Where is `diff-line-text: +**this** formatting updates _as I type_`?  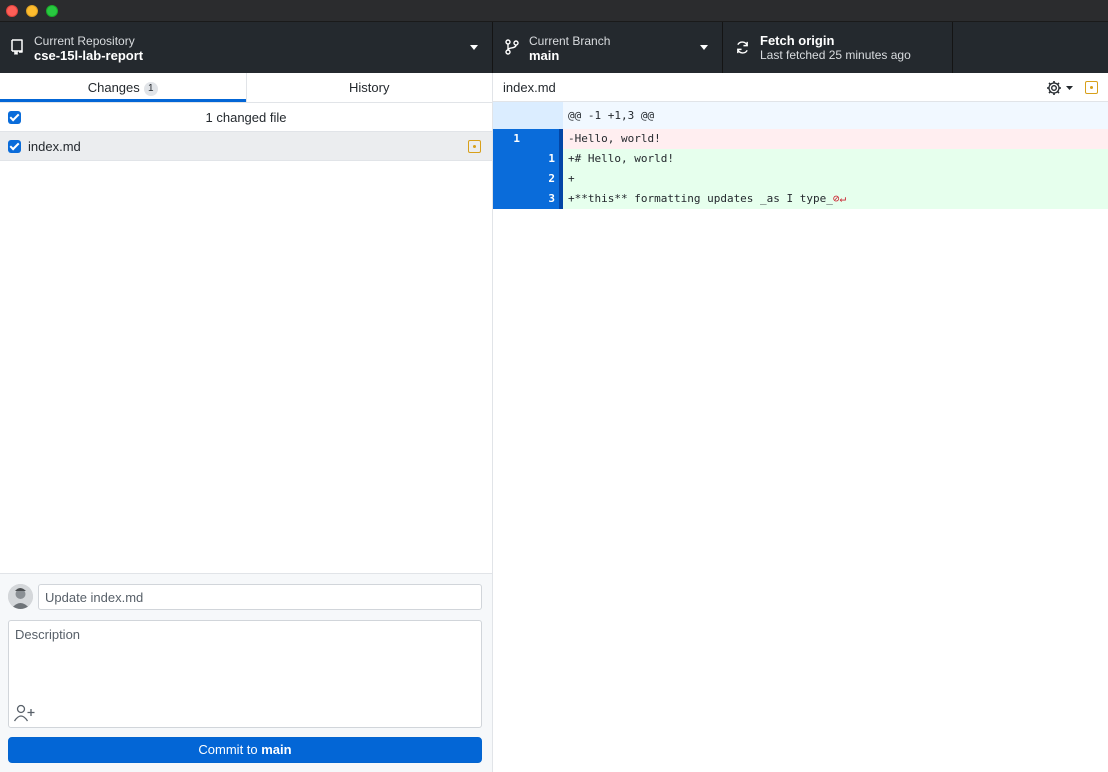 diff-line-text: +**this** formatting updates _as I type_ is located at coordinates (700, 198).